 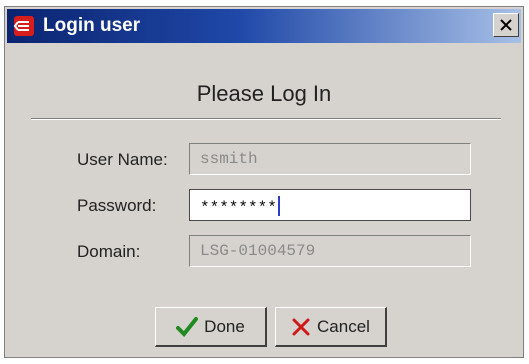 I want to click on password-field: ********, so click(x=330, y=205).